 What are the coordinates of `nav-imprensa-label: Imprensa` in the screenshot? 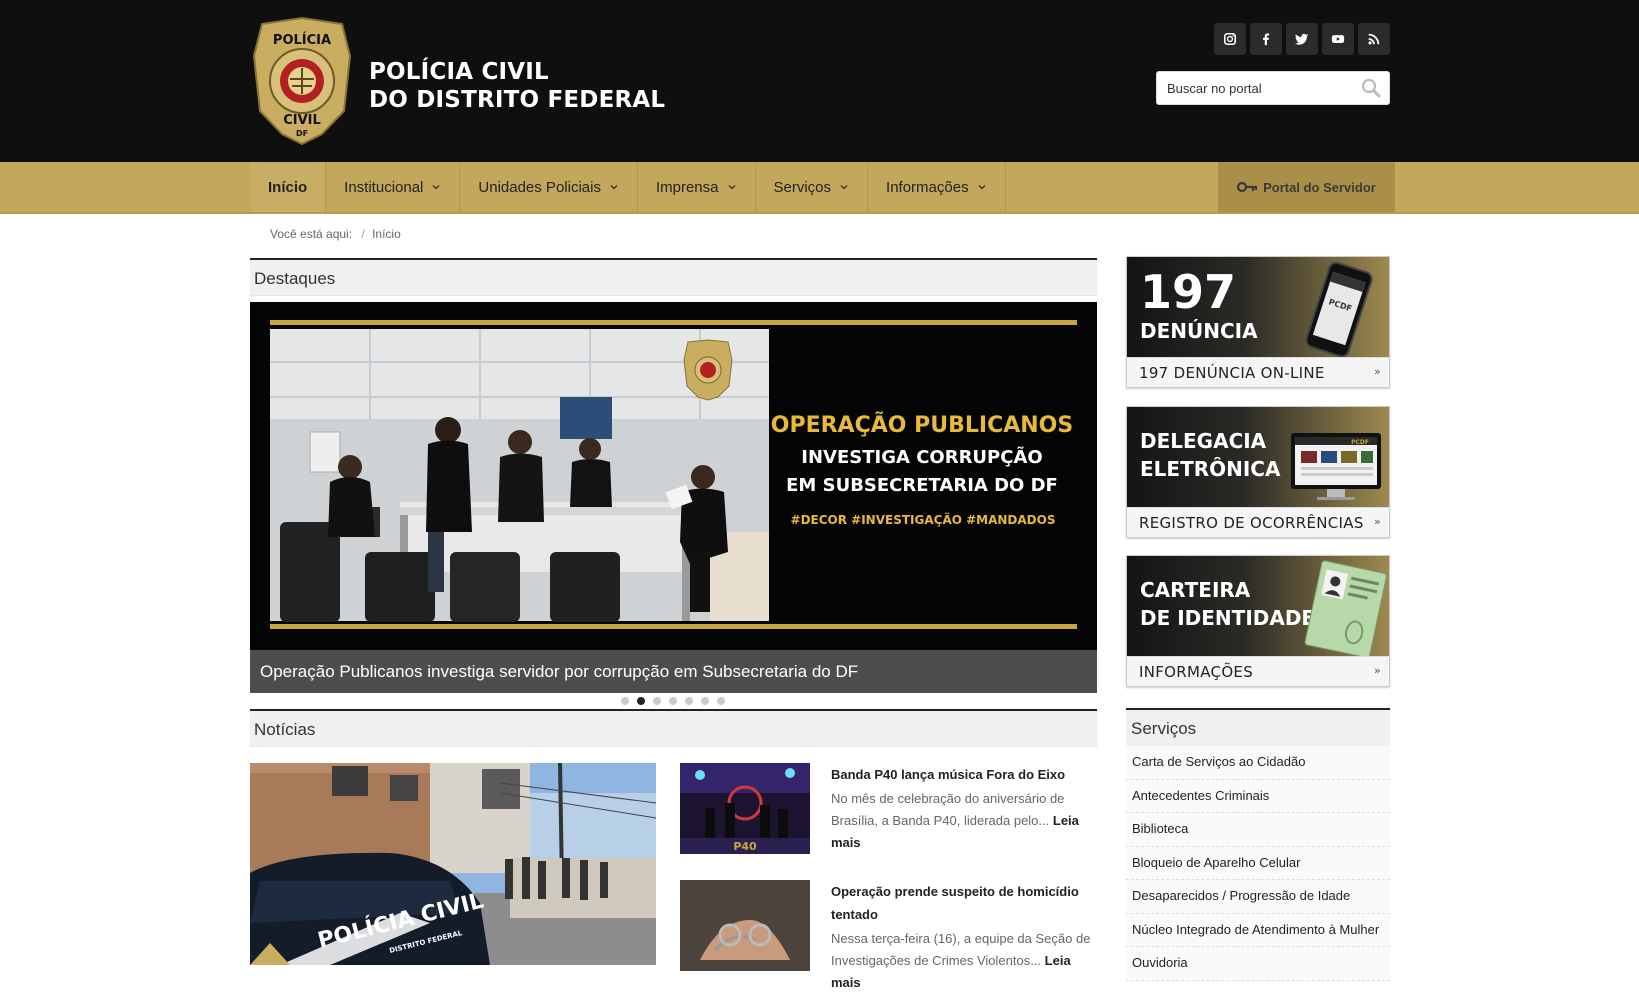 It's located at (687, 187).